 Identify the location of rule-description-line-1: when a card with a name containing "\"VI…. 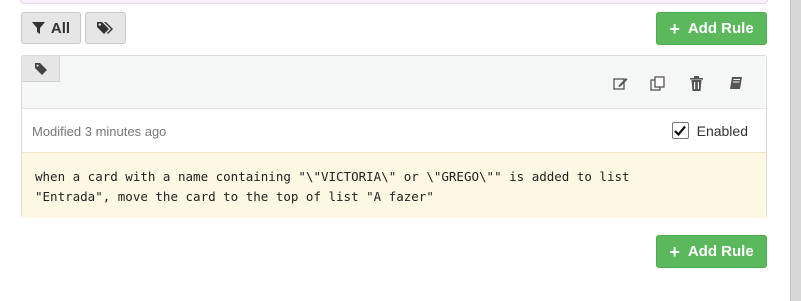
(332, 176).